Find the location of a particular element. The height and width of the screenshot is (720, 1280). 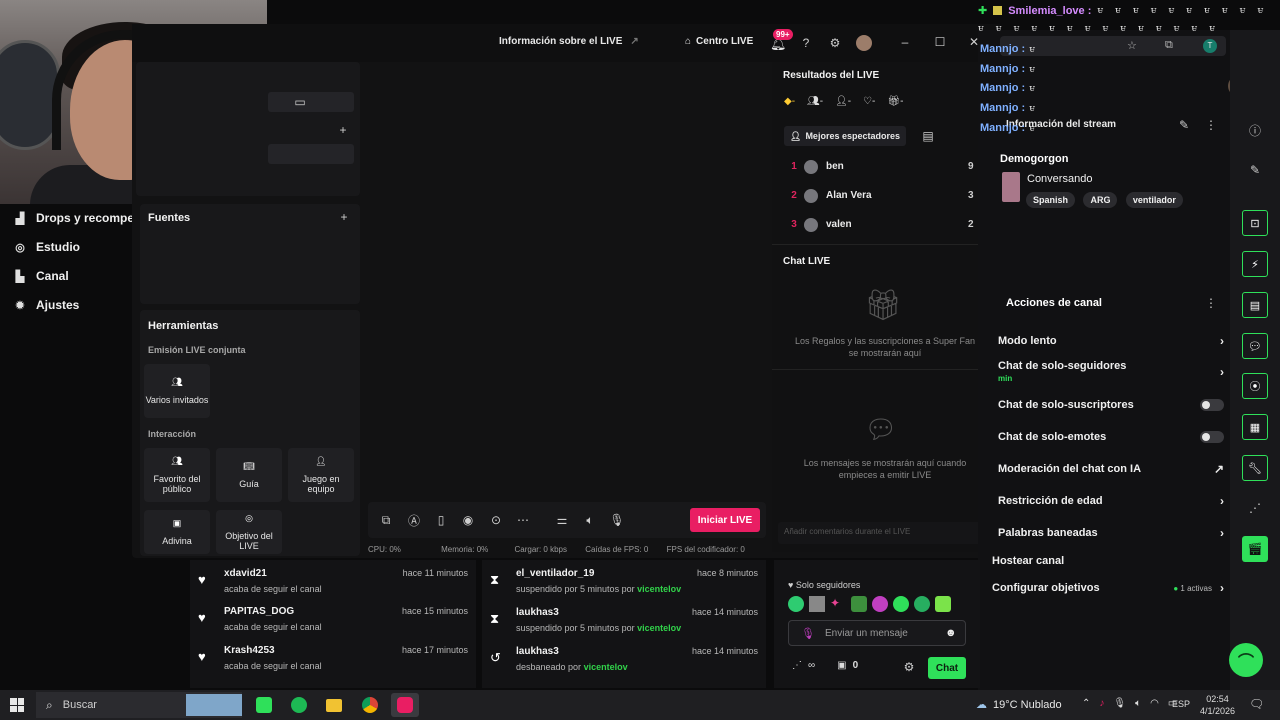

add-source-icon: + is located at coordinates (344, 217).